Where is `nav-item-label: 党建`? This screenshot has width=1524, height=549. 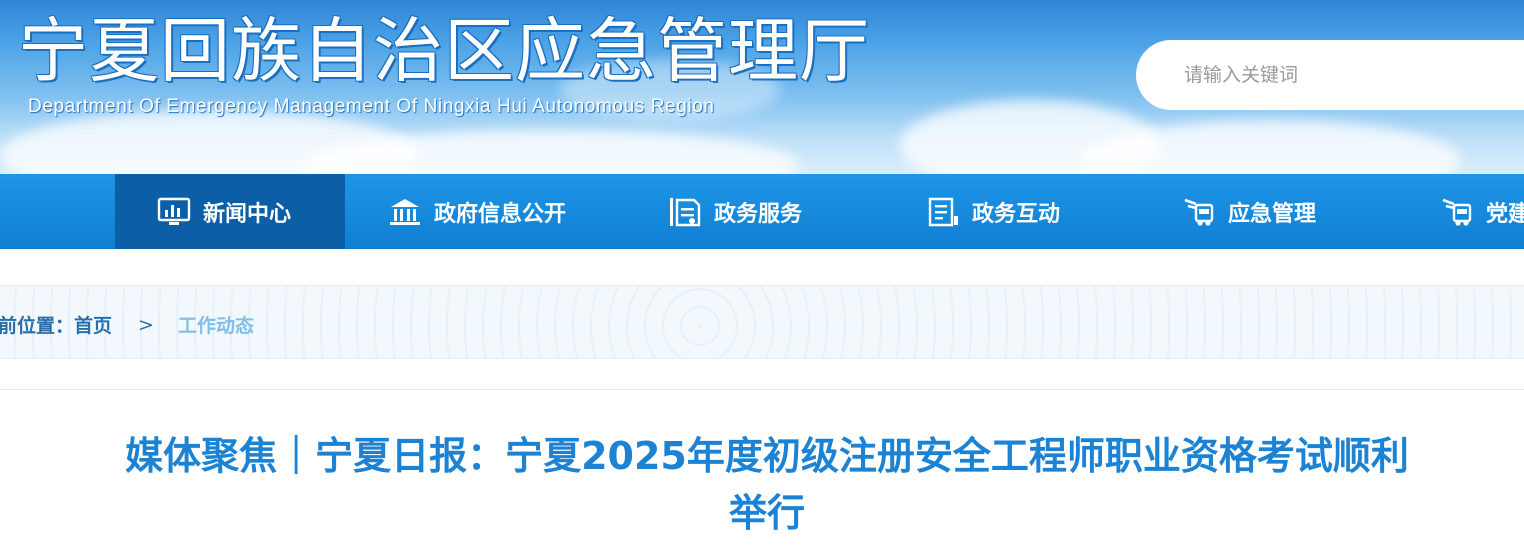
nav-item-label: 党建 is located at coordinates (1505, 214).